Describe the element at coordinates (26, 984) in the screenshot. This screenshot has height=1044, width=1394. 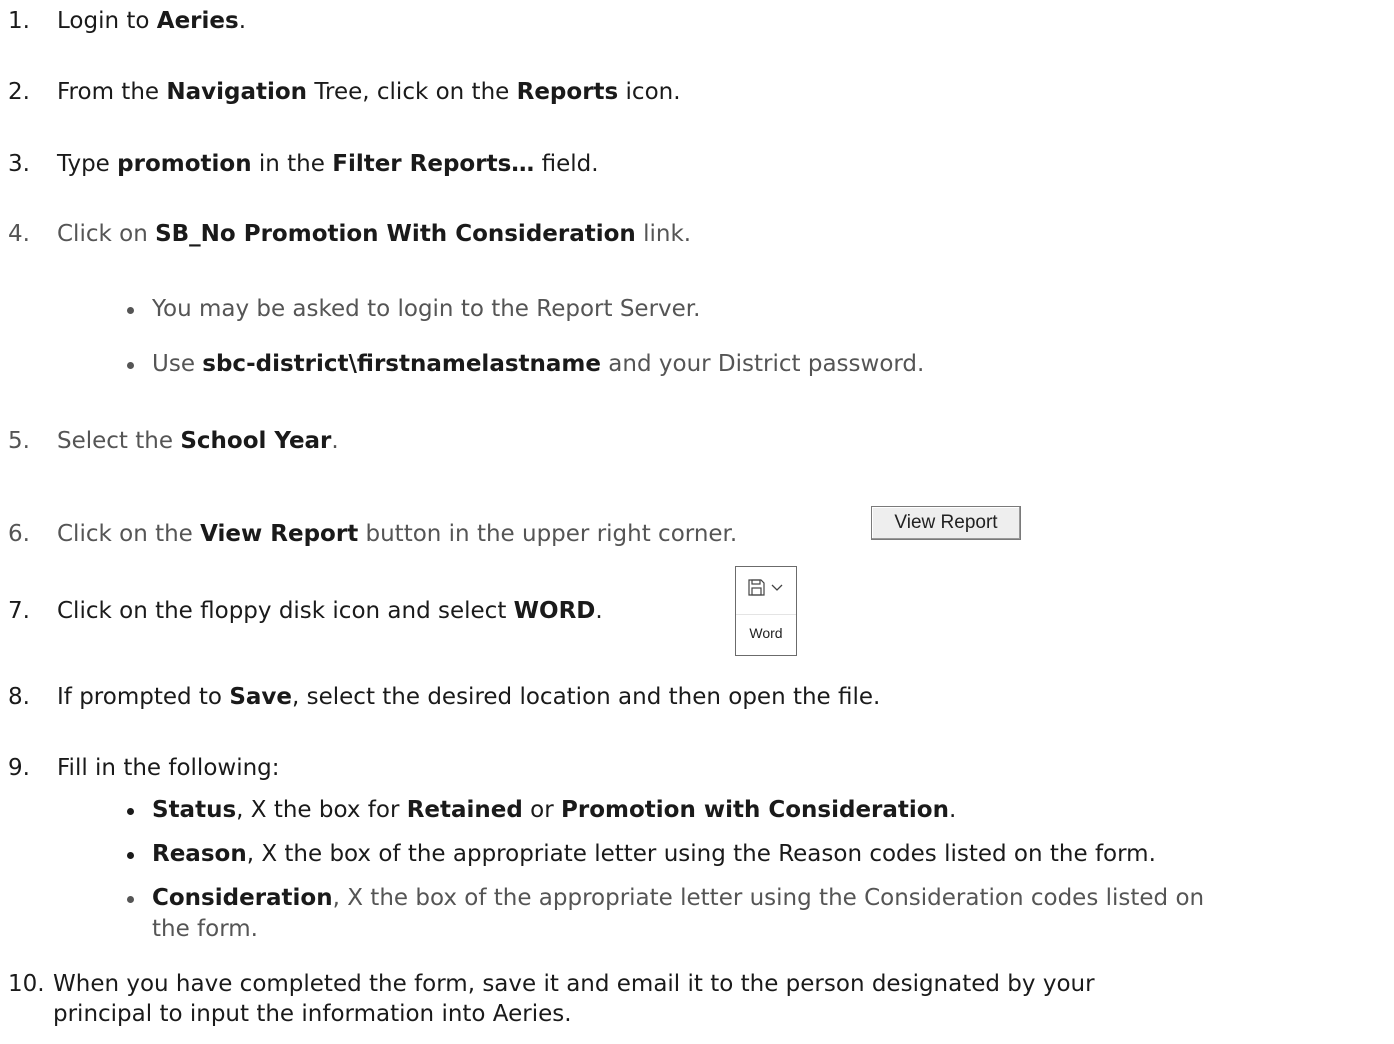
I see `step-number: 10.` at that location.